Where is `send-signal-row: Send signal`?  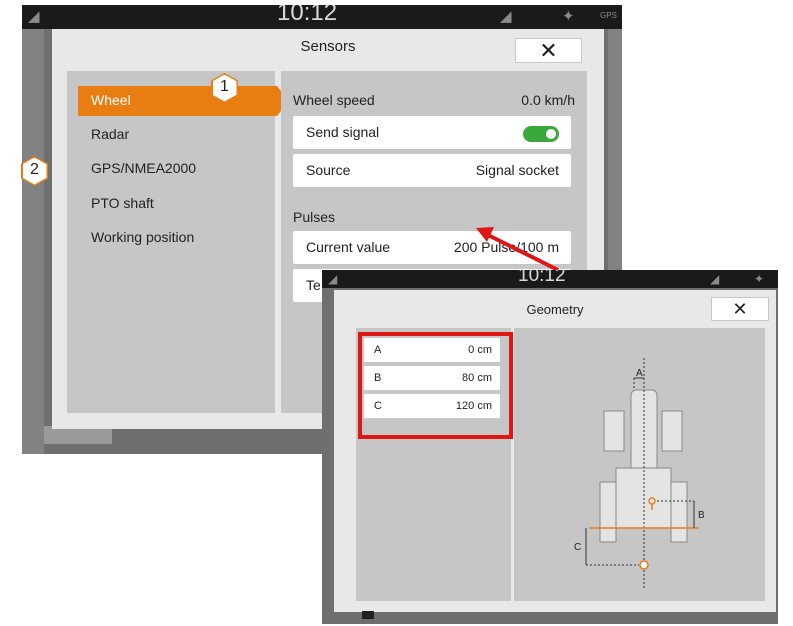
send-signal-row: Send signal is located at coordinates (432, 132).